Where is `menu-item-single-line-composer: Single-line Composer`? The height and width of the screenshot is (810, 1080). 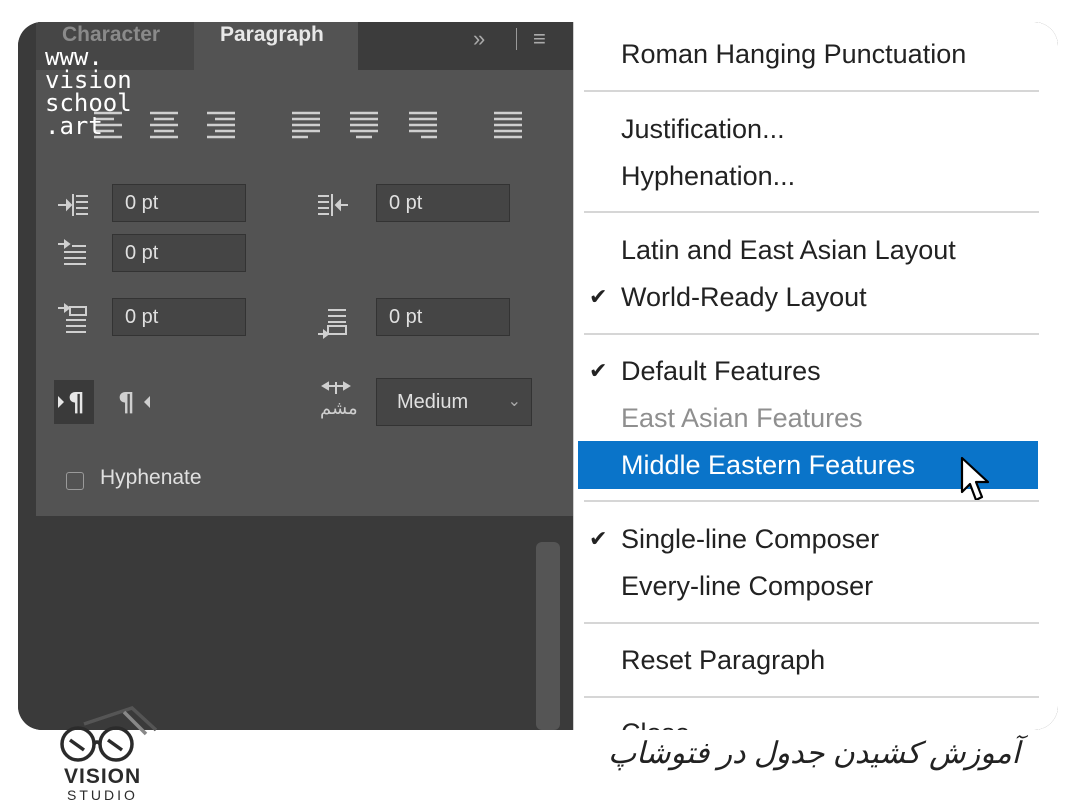 menu-item-single-line-composer: Single-line Composer is located at coordinates (750, 539).